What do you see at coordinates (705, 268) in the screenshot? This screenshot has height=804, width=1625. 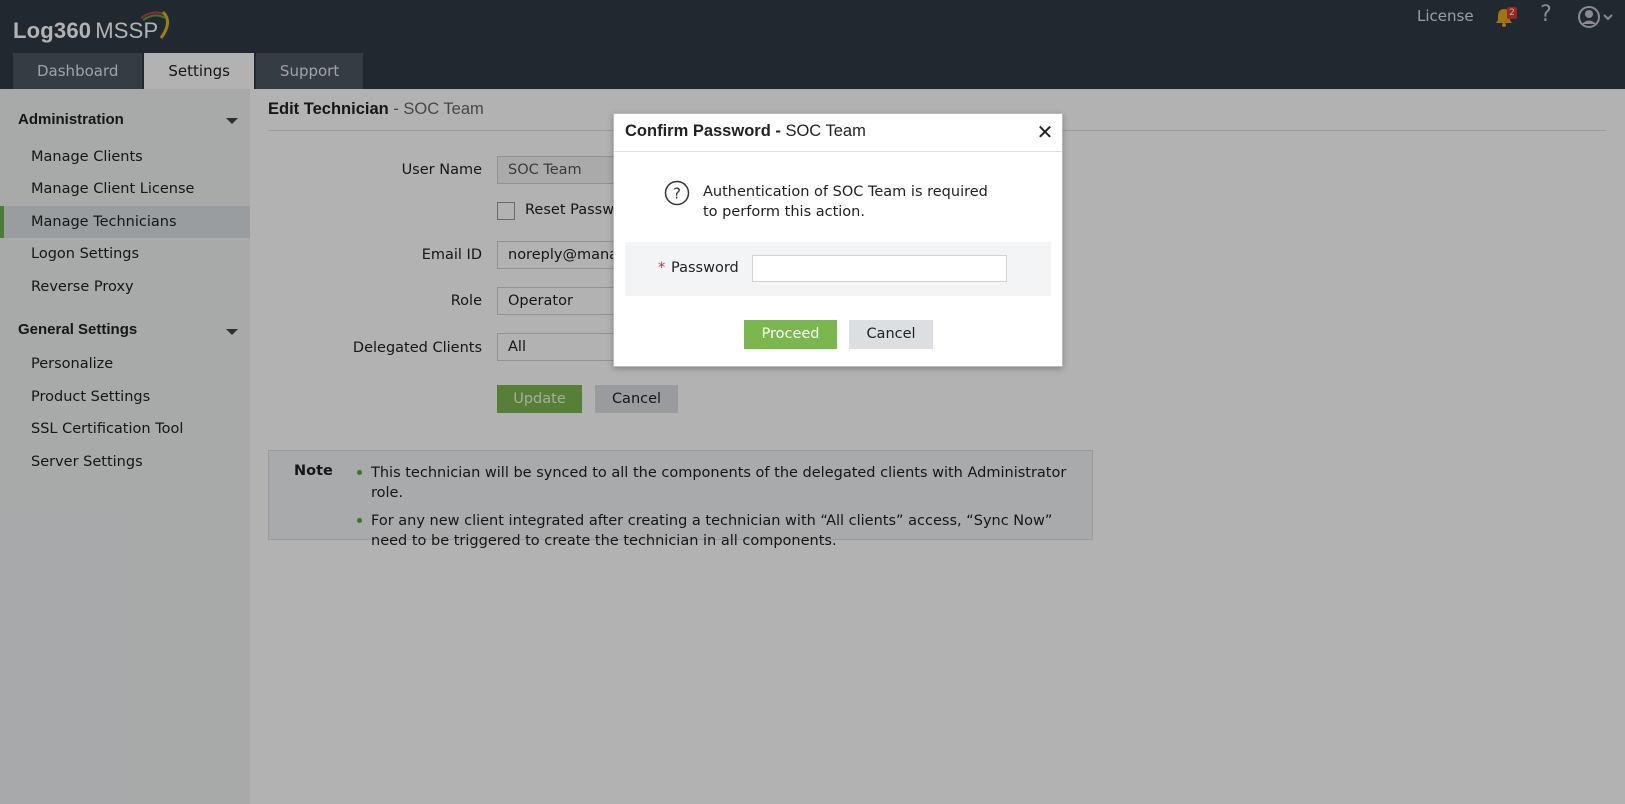 I see `password-label: Password` at bounding box center [705, 268].